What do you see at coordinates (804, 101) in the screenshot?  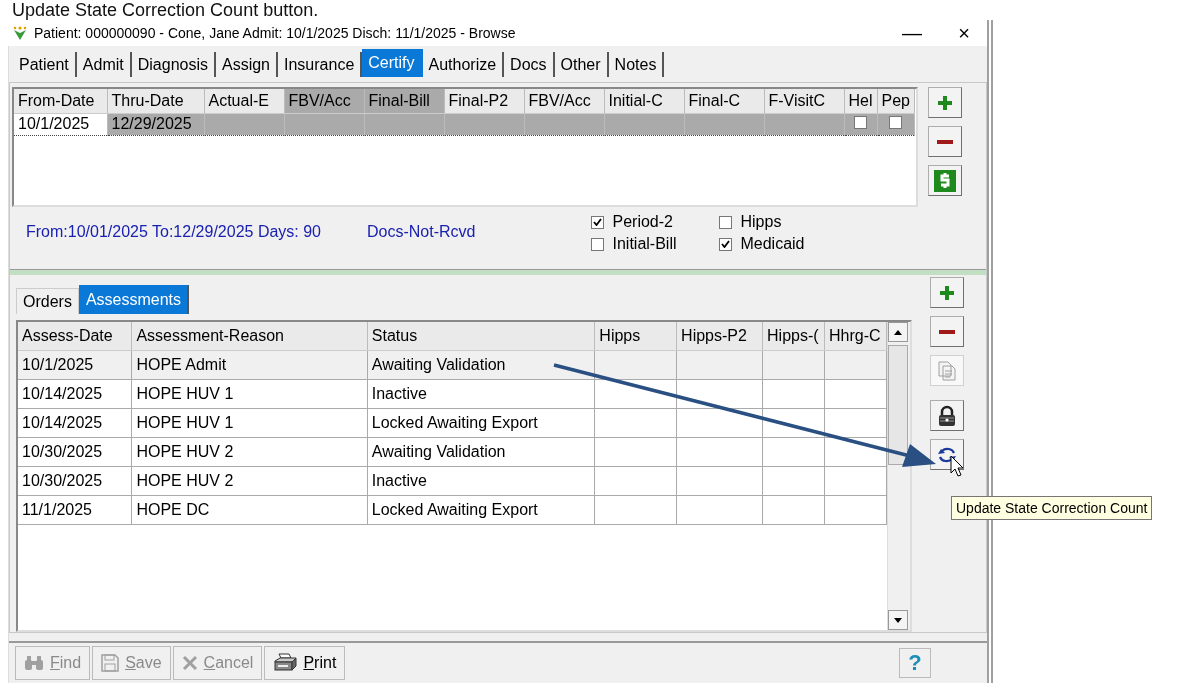 I see `column-header: F-VisitC` at bounding box center [804, 101].